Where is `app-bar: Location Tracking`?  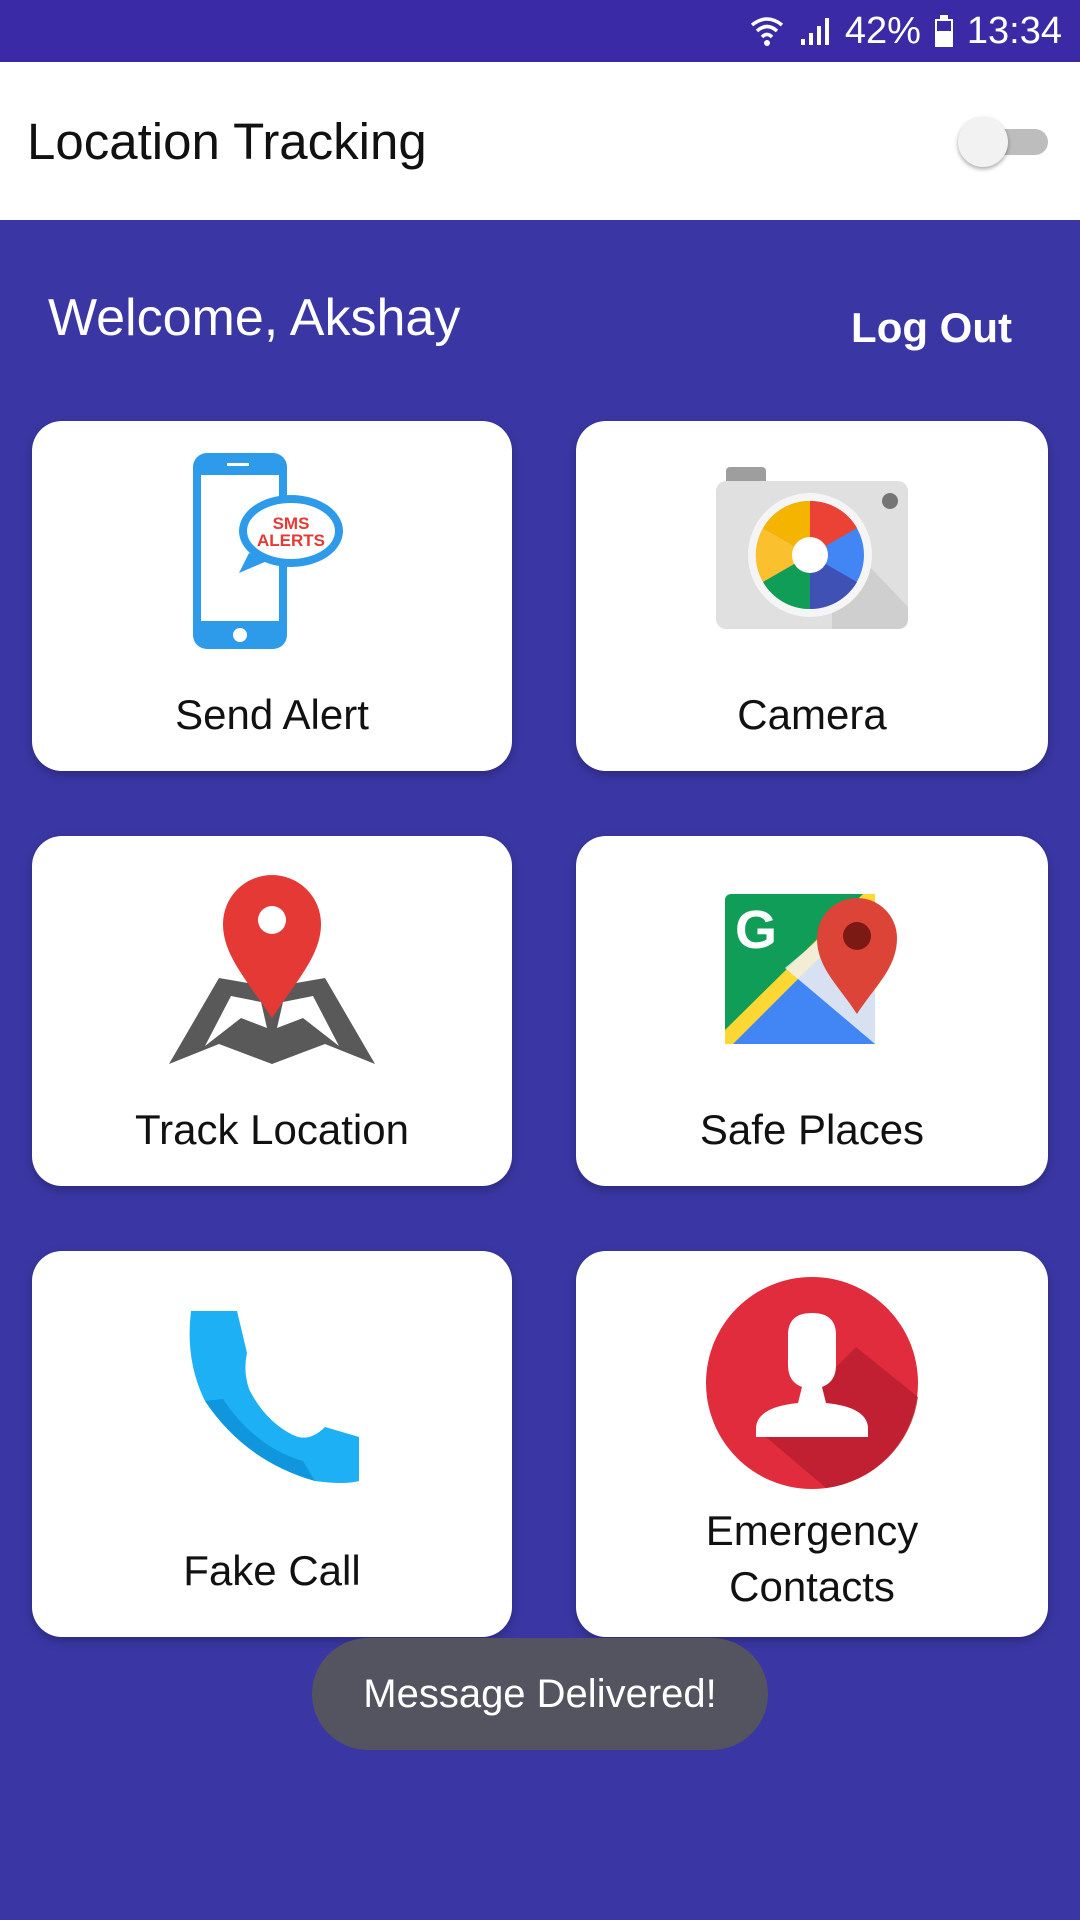 app-bar: Location Tracking is located at coordinates (540, 141).